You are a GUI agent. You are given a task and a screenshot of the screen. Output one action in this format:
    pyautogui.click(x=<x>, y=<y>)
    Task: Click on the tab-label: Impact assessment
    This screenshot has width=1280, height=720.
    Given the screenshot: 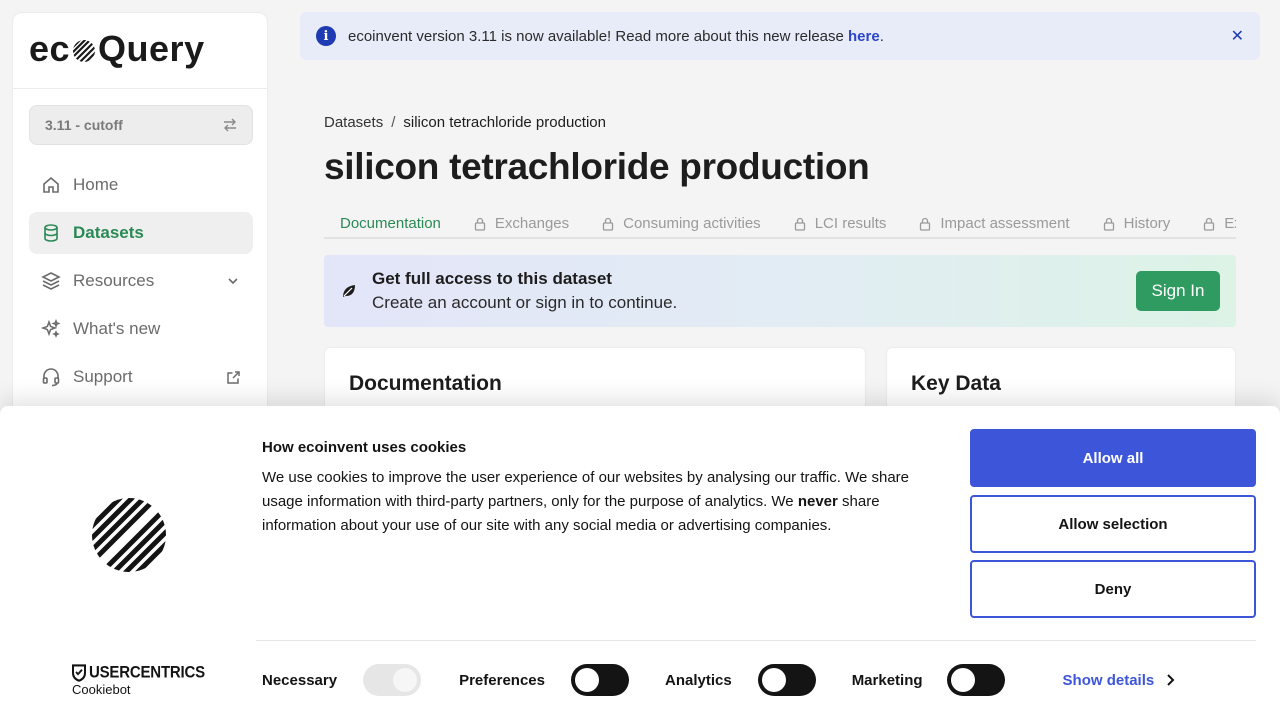 What is the action you would take?
    pyautogui.click(x=1005, y=223)
    